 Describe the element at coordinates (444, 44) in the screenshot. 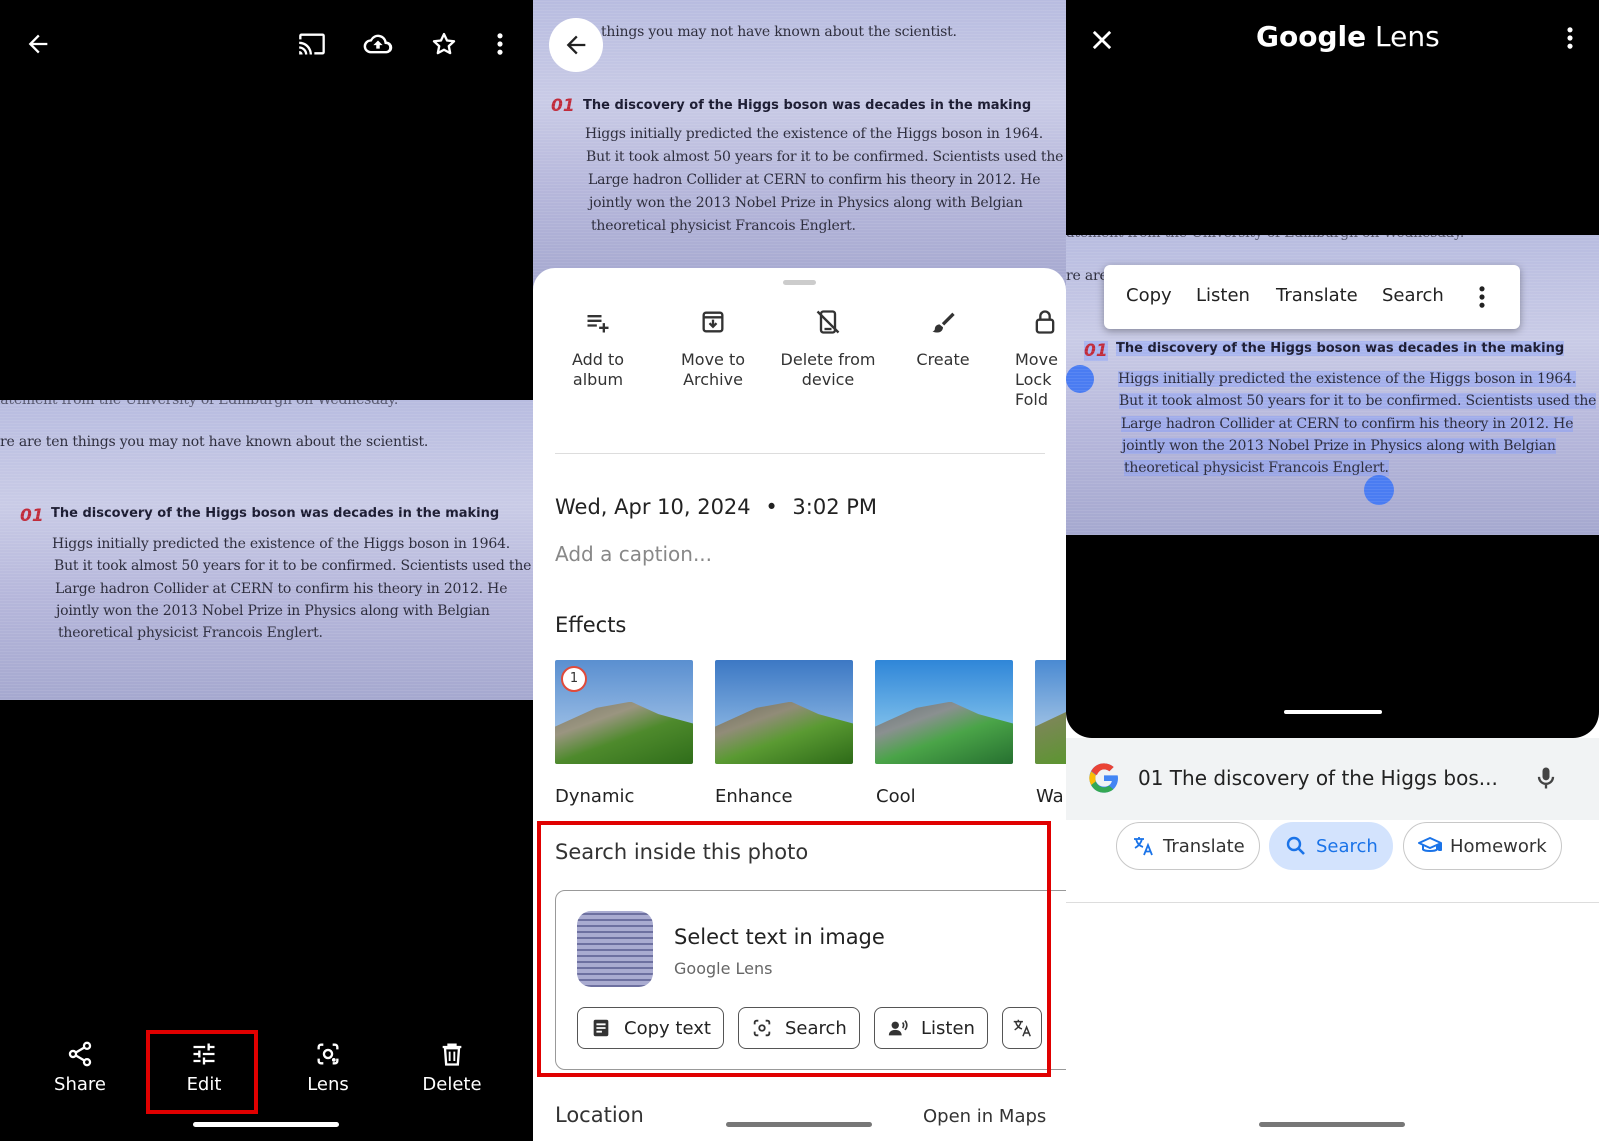

I see `star-icon` at that location.